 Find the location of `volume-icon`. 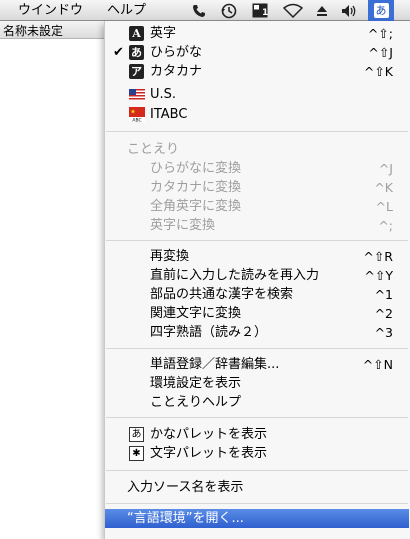

volume-icon is located at coordinates (350, 10).